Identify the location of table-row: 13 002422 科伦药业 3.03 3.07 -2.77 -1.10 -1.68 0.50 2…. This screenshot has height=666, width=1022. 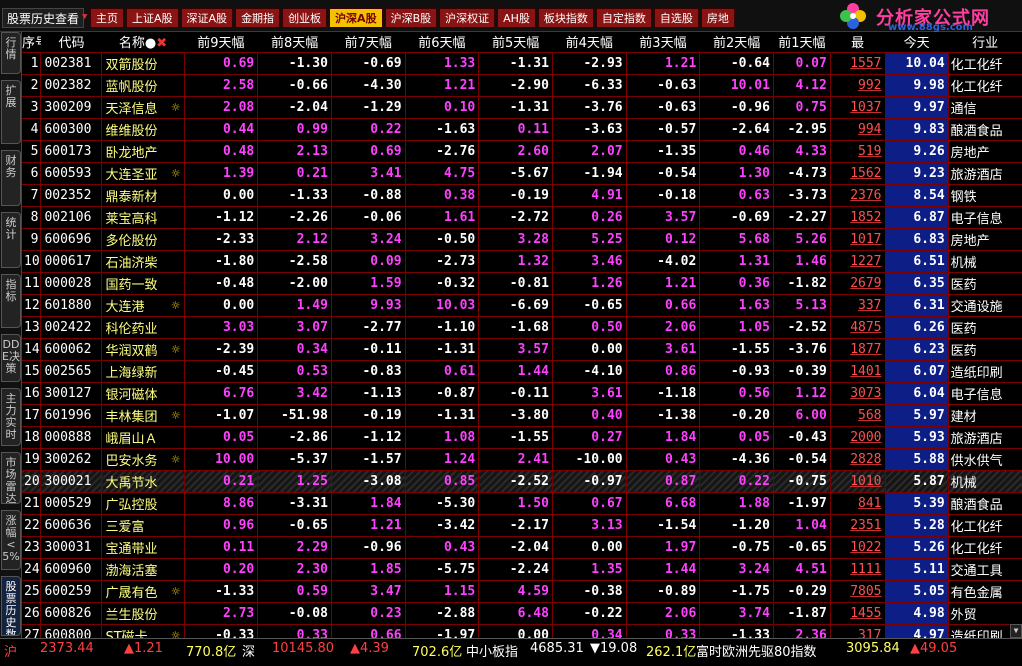
(522, 327).